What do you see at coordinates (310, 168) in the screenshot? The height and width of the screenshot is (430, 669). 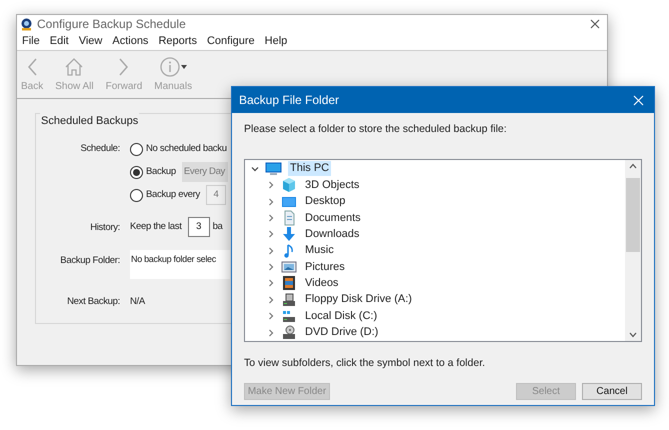 I see `folder-tree-item: This PC` at bounding box center [310, 168].